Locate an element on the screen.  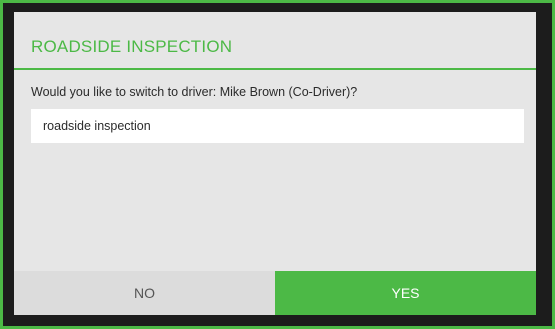
dialog-actions: NO YES is located at coordinates (275, 293).